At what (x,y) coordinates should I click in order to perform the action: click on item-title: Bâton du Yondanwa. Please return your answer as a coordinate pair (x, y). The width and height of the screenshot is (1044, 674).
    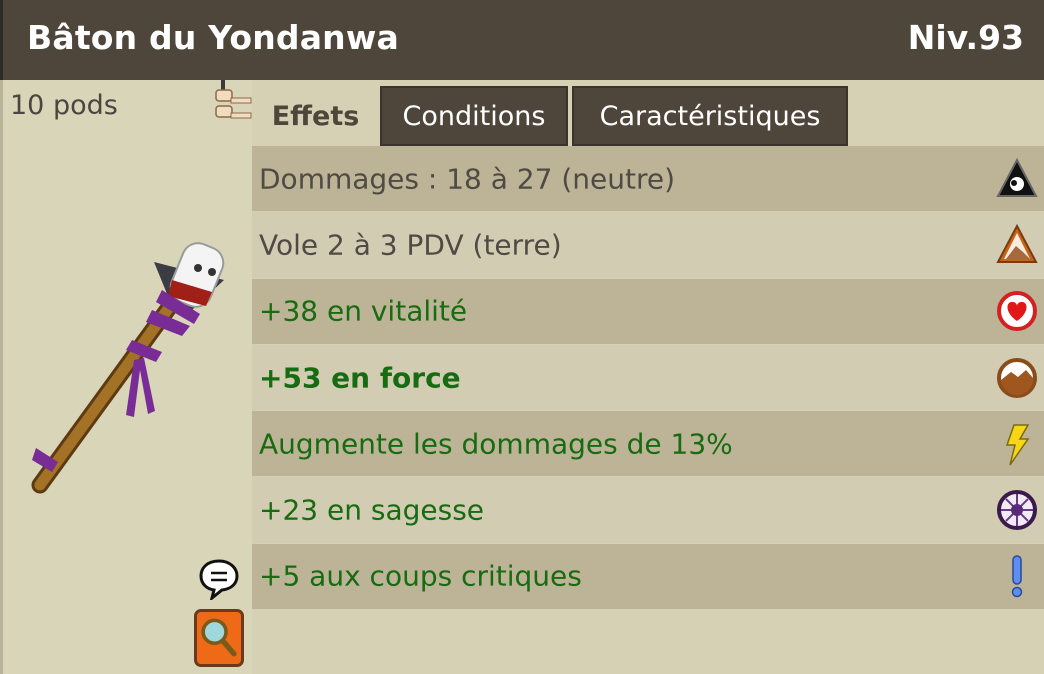
    Looking at the image, I should click on (213, 37).